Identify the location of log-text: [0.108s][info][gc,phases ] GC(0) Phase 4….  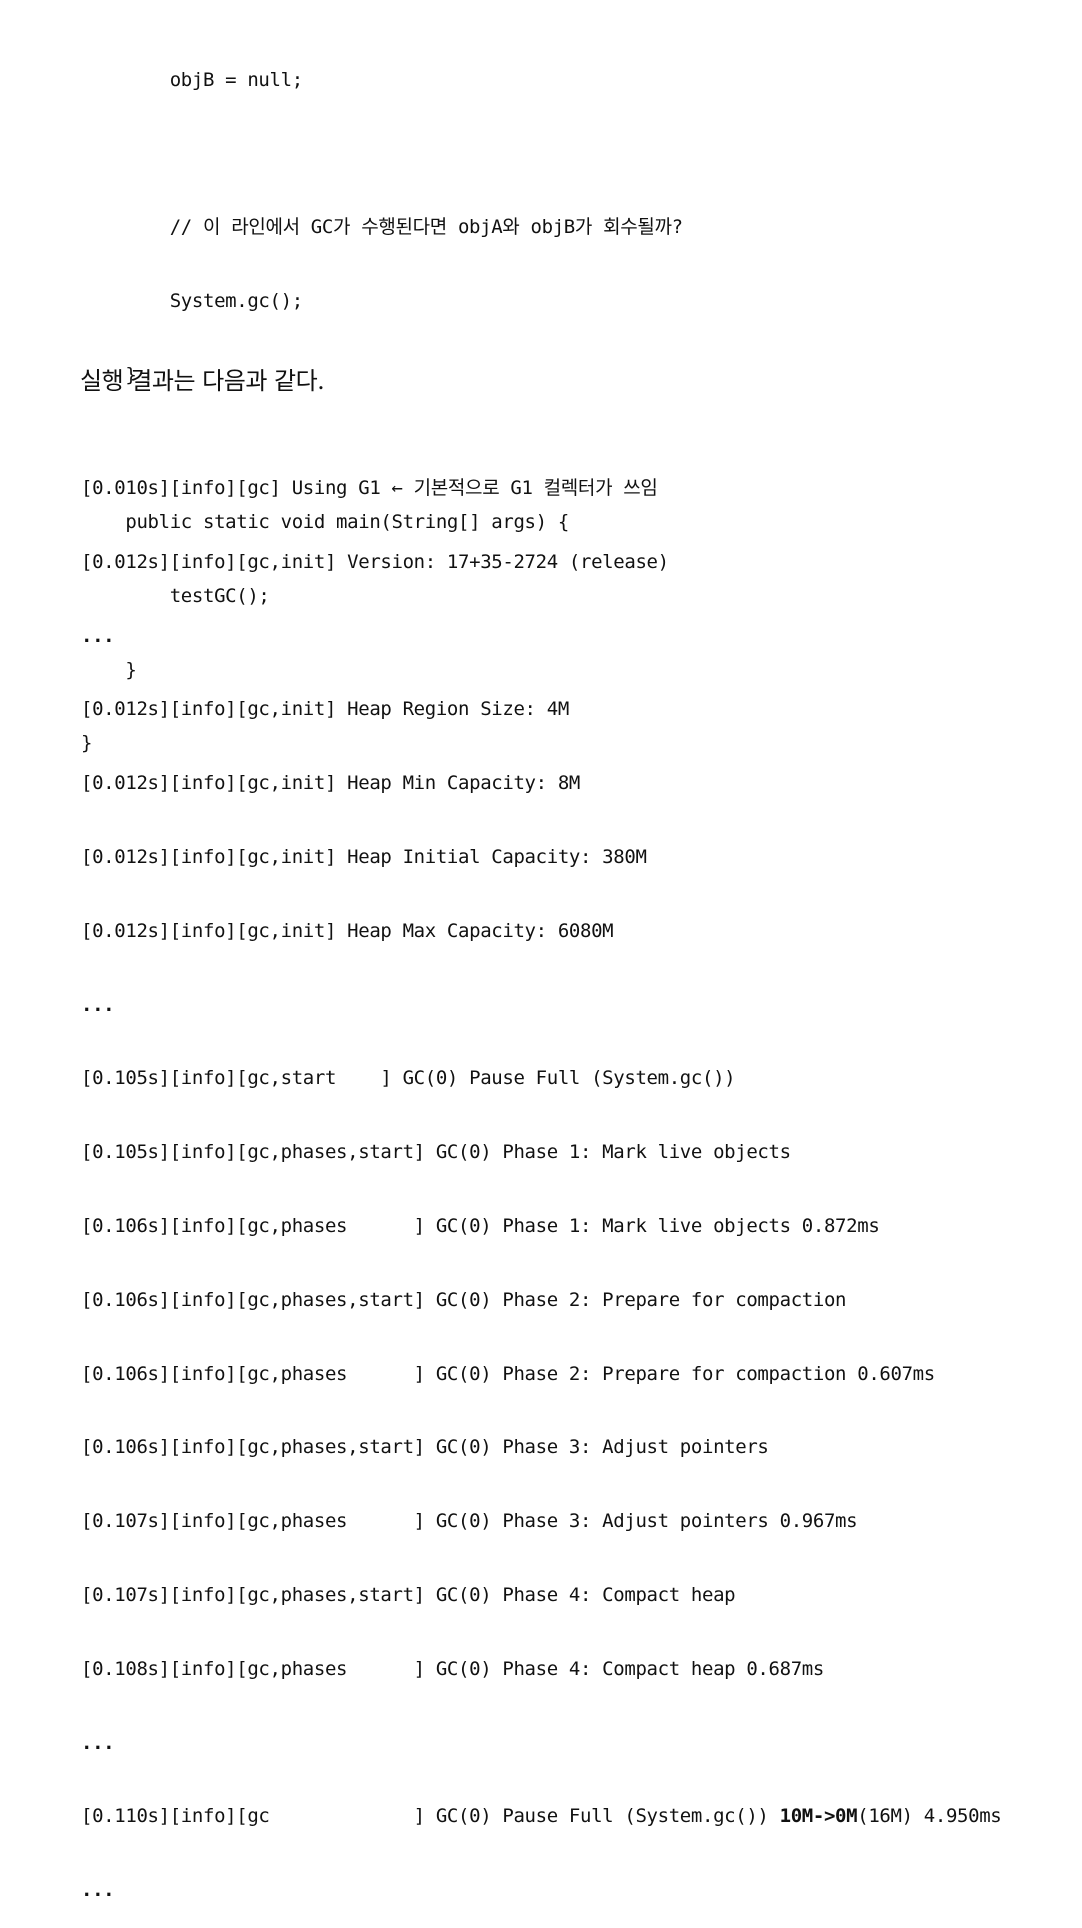
(452, 1668).